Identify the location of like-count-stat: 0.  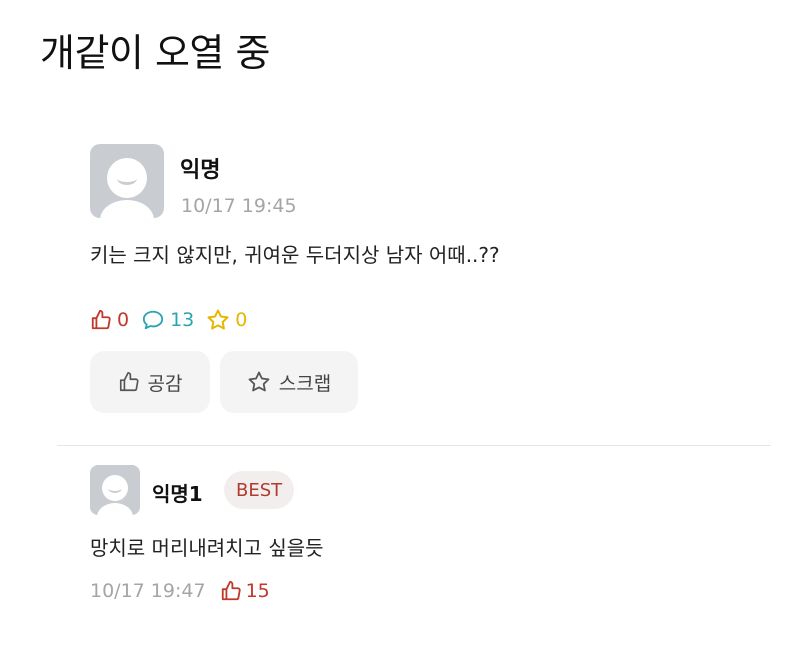
(109, 320).